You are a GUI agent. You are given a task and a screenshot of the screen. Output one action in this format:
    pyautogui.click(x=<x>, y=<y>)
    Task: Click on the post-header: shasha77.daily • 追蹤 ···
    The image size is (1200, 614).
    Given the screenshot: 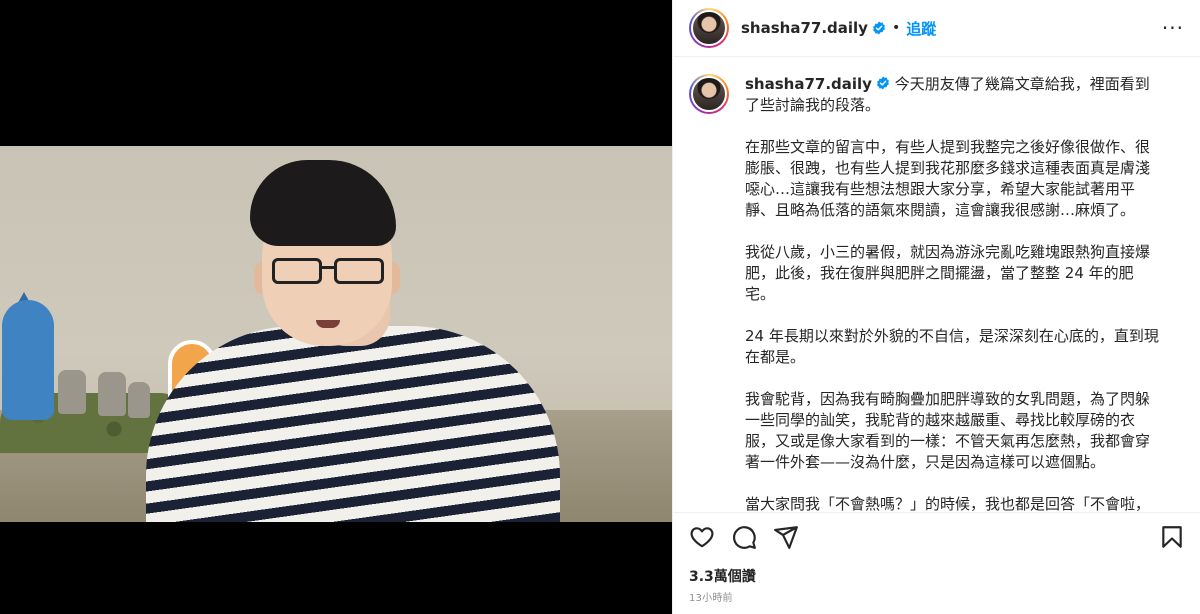 What is the action you would take?
    pyautogui.click(x=936, y=28)
    